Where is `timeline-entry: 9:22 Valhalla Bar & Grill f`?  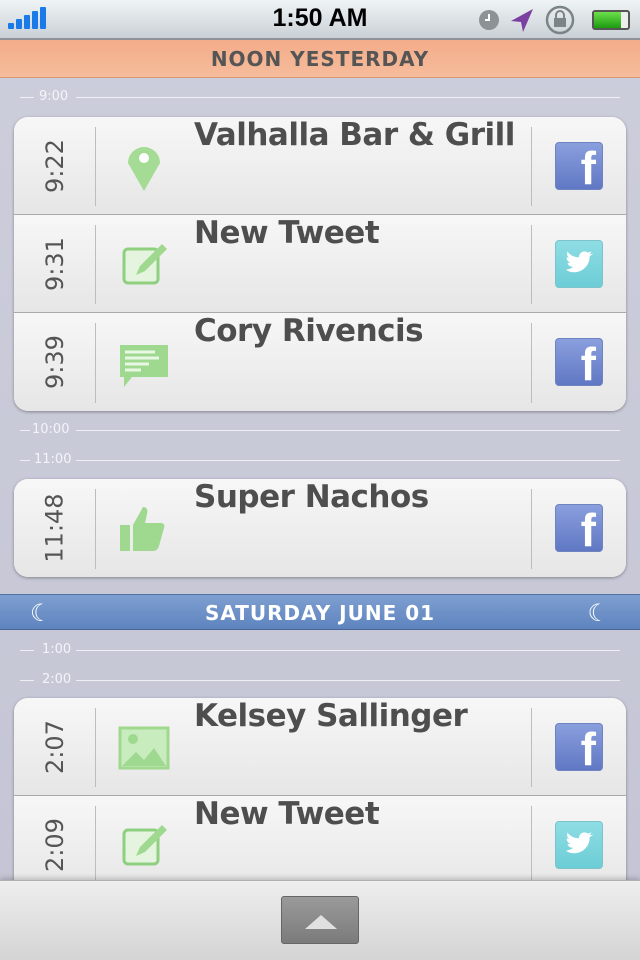
timeline-entry: 9:22 Valhalla Bar & Grill f is located at coordinates (320, 166).